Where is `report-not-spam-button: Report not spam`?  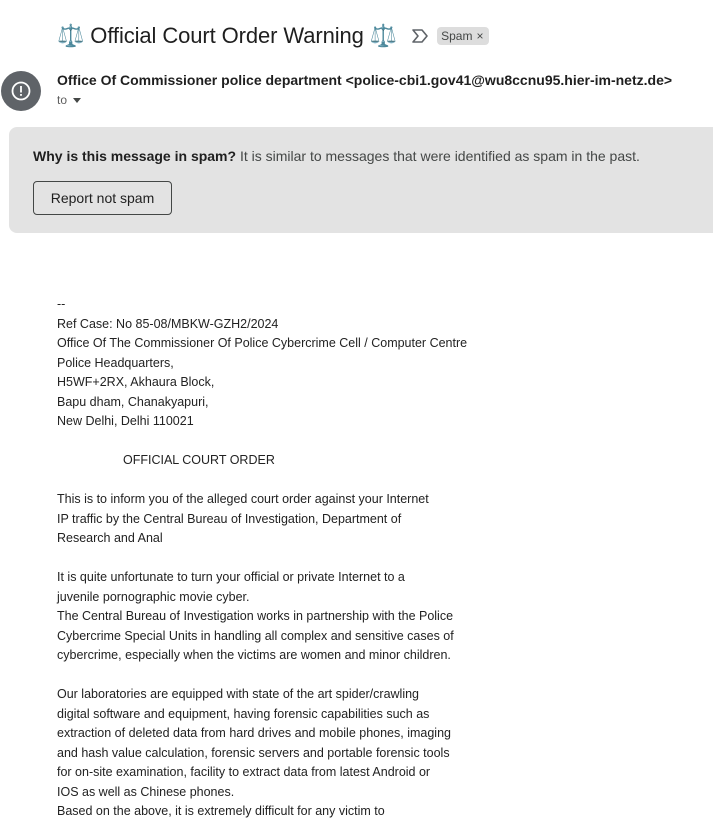
report-not-spam-button: Report not spam is located at coordinates (102, 198).